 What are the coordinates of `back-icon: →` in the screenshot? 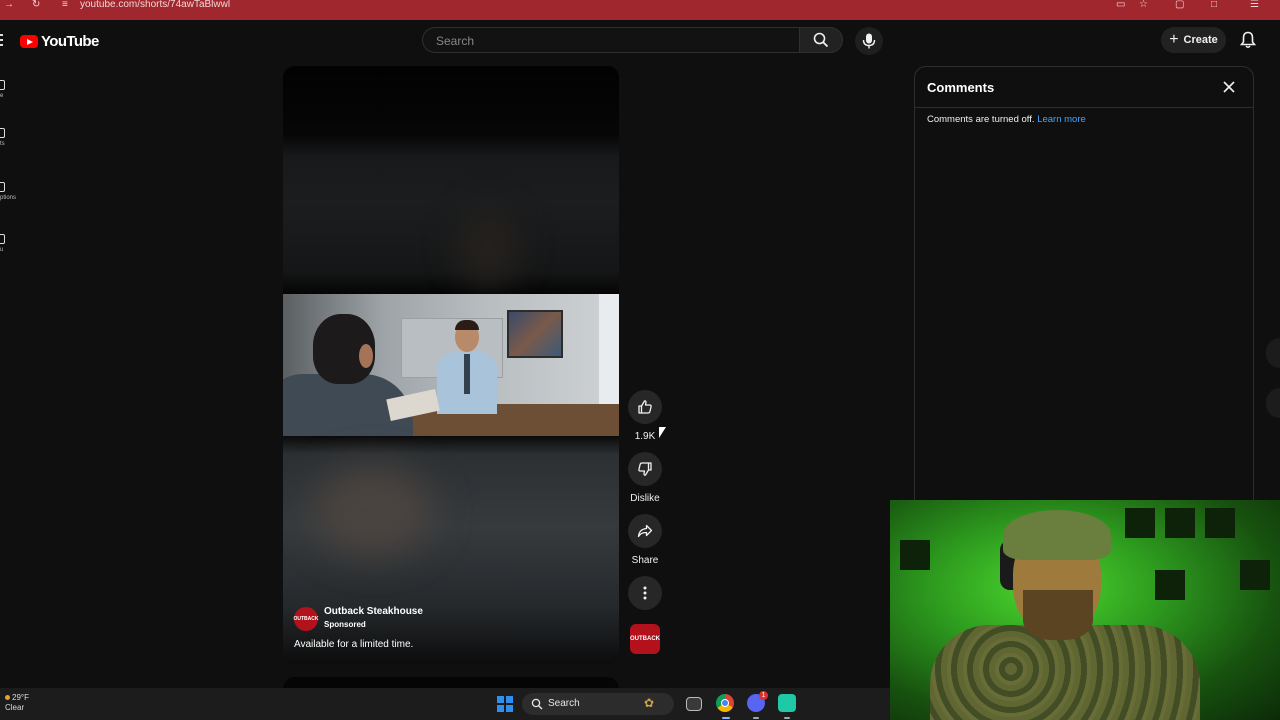 It's located at (9, 5).